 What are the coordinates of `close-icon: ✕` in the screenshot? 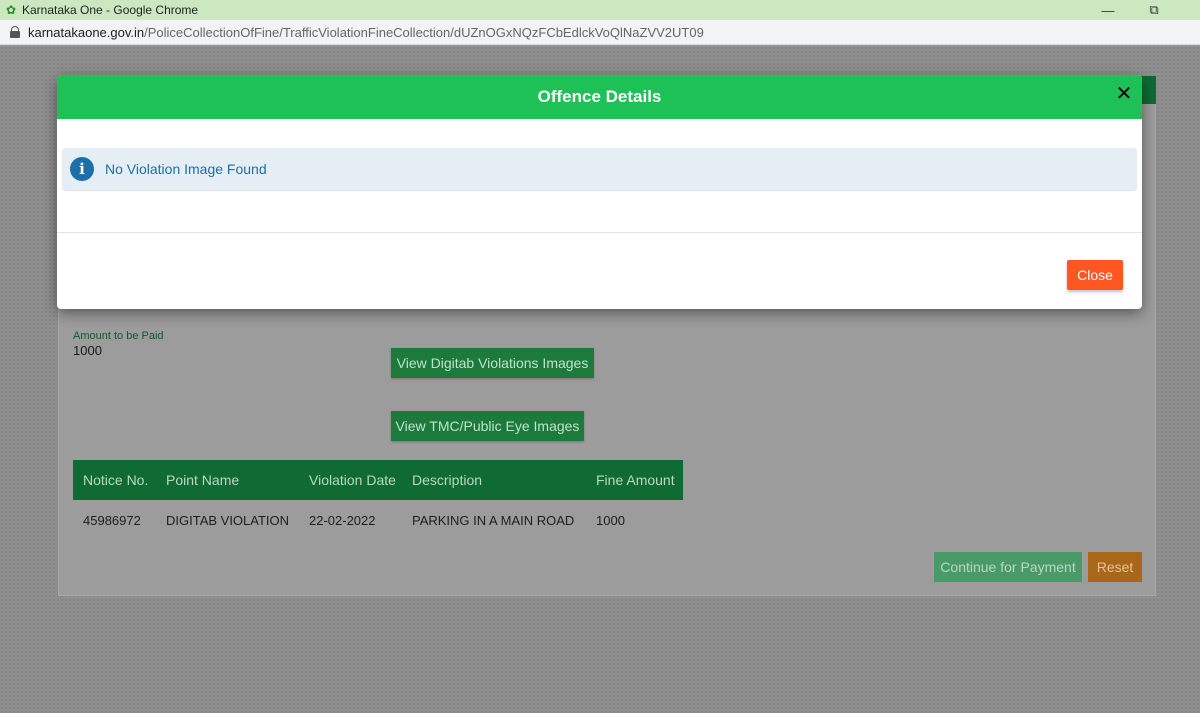 It's located at (1124, 94).